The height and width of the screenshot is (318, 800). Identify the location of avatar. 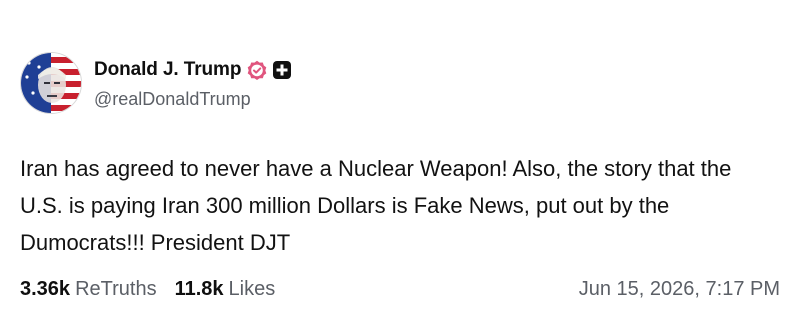
(51, 83).